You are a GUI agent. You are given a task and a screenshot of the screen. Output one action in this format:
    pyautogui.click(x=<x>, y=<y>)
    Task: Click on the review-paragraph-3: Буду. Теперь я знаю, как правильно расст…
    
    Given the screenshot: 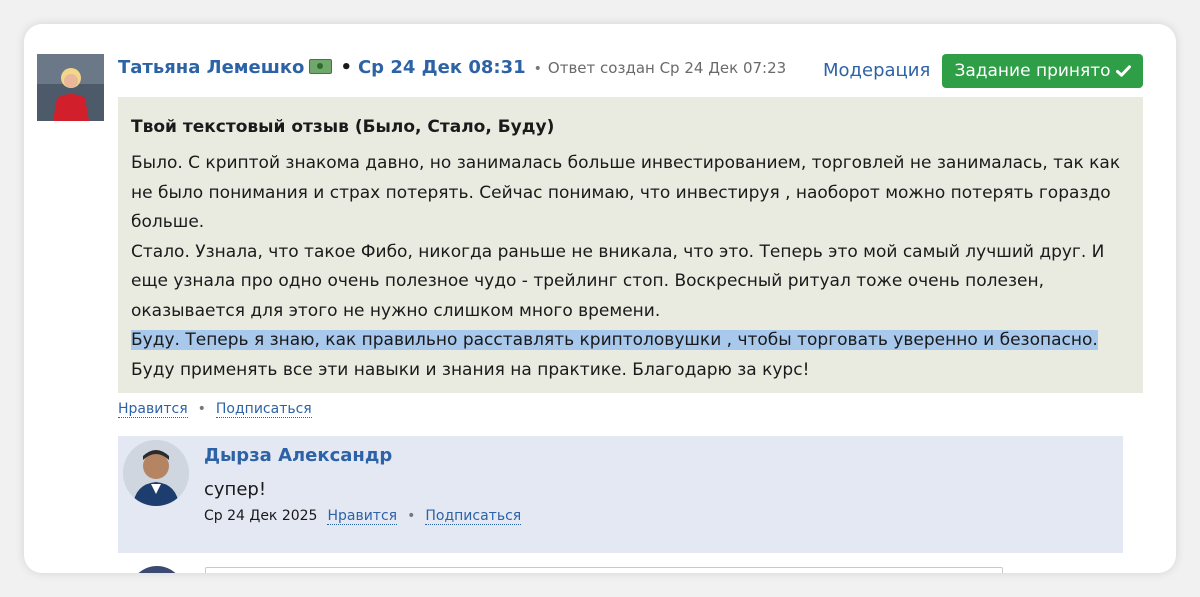 What is the action you would take?
    pyautogui.click(x=630, y=355)
    